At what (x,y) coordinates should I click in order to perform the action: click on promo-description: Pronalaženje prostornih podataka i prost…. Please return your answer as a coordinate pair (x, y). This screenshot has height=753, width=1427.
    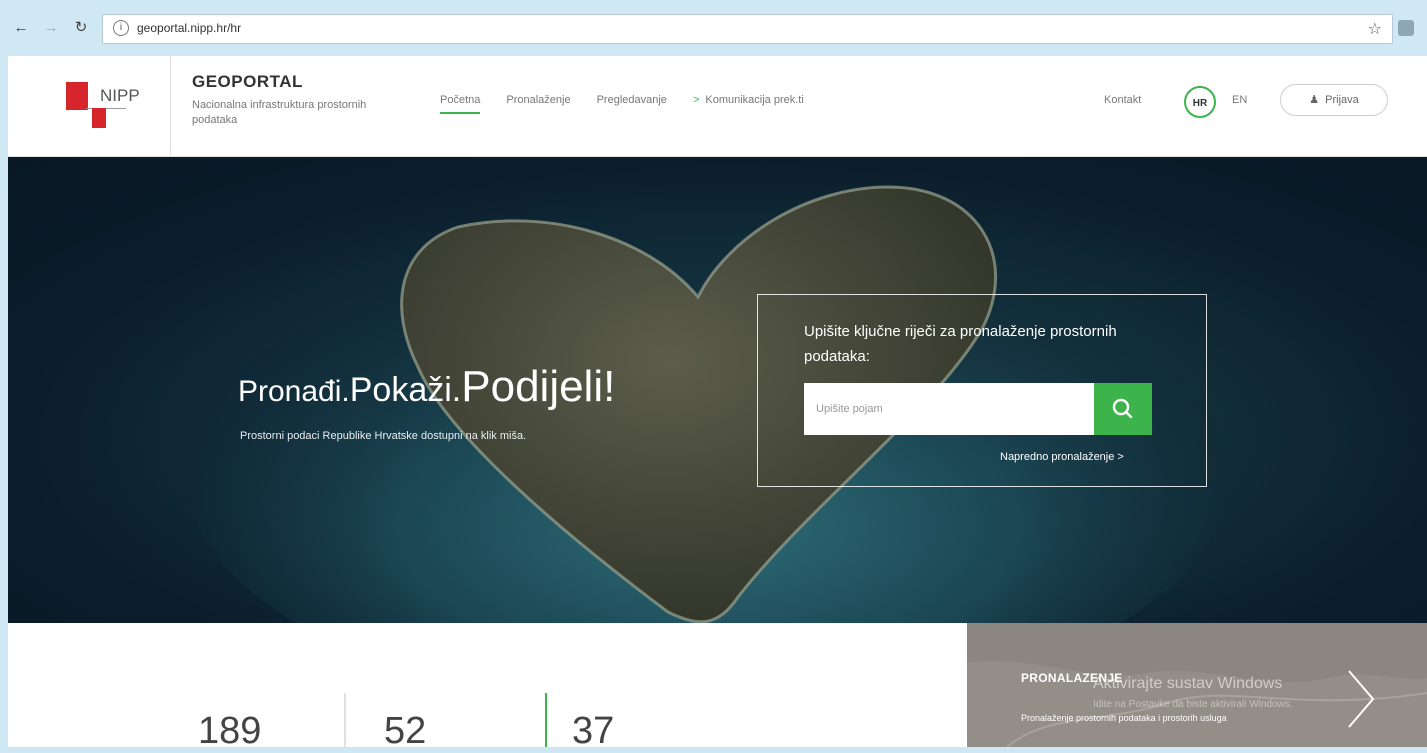
    Looking at the image, I should click on (1124, 718).